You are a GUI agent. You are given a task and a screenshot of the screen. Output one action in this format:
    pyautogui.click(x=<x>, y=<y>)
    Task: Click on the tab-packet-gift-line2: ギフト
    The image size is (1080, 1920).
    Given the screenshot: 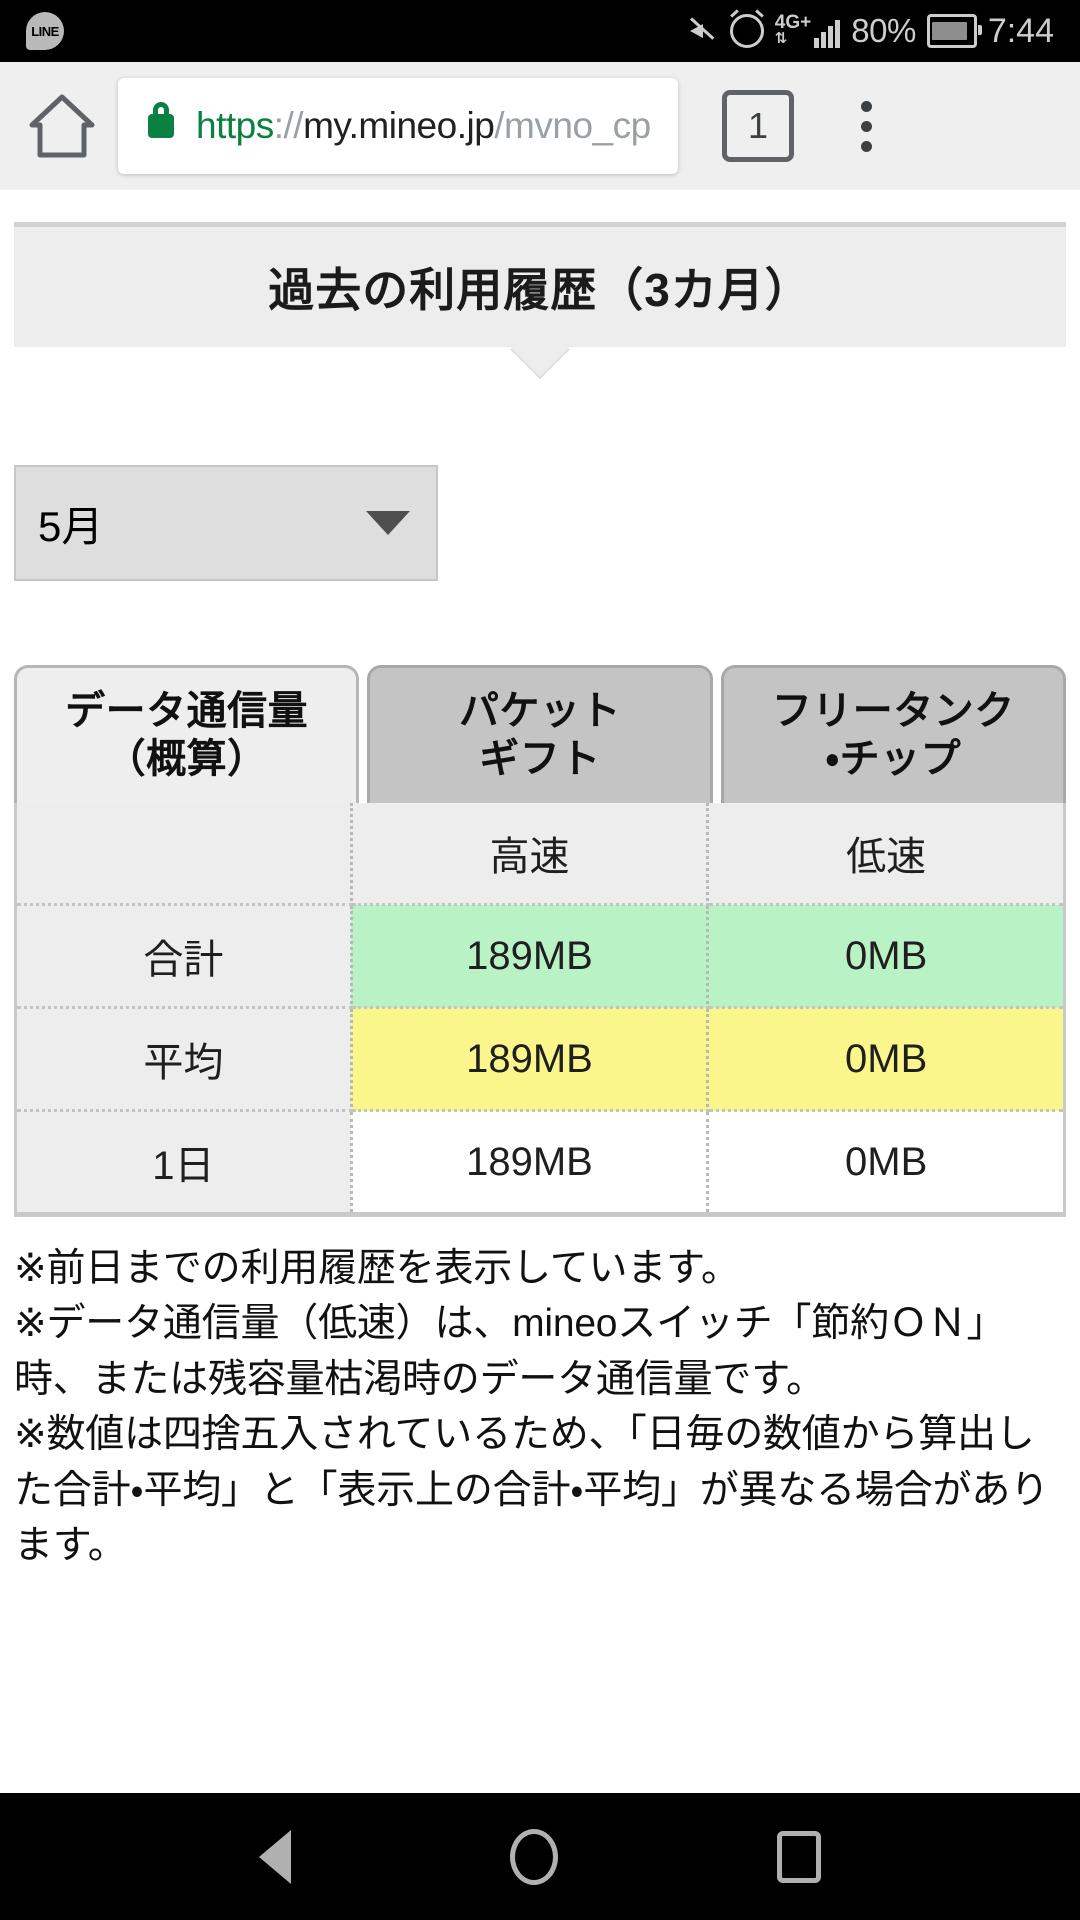 What is the action you would take?
    pyautogui.click(x=540, y=758)
    